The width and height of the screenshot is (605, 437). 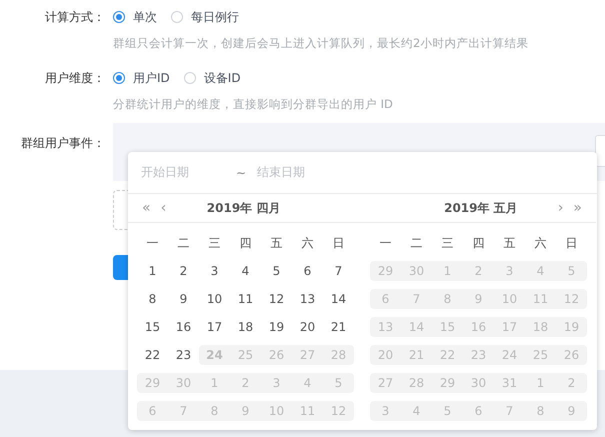 What do you see at coordinates (212, 78) in the screenshot?
I see `radio-option: 设备ID` at bounding box center [212, 78].